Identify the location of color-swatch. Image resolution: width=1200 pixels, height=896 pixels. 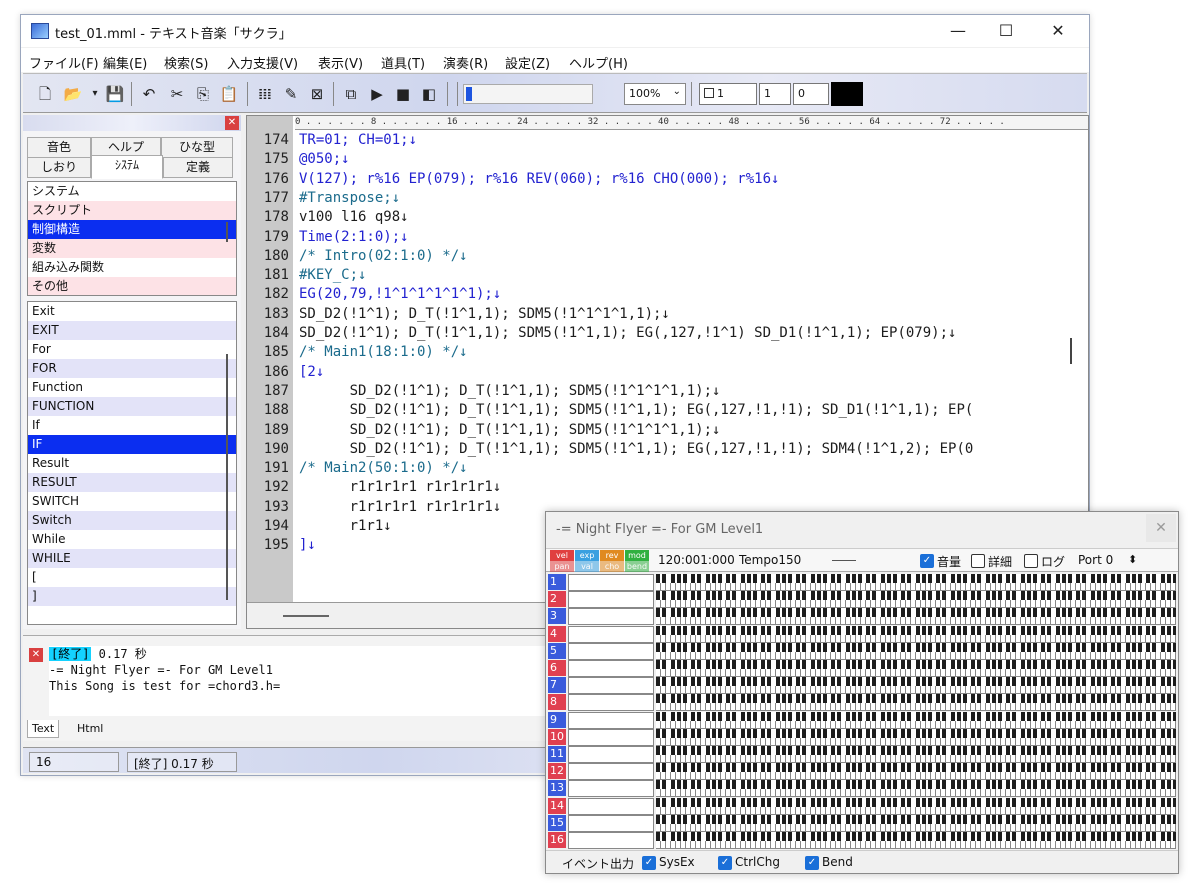
(847, 94).